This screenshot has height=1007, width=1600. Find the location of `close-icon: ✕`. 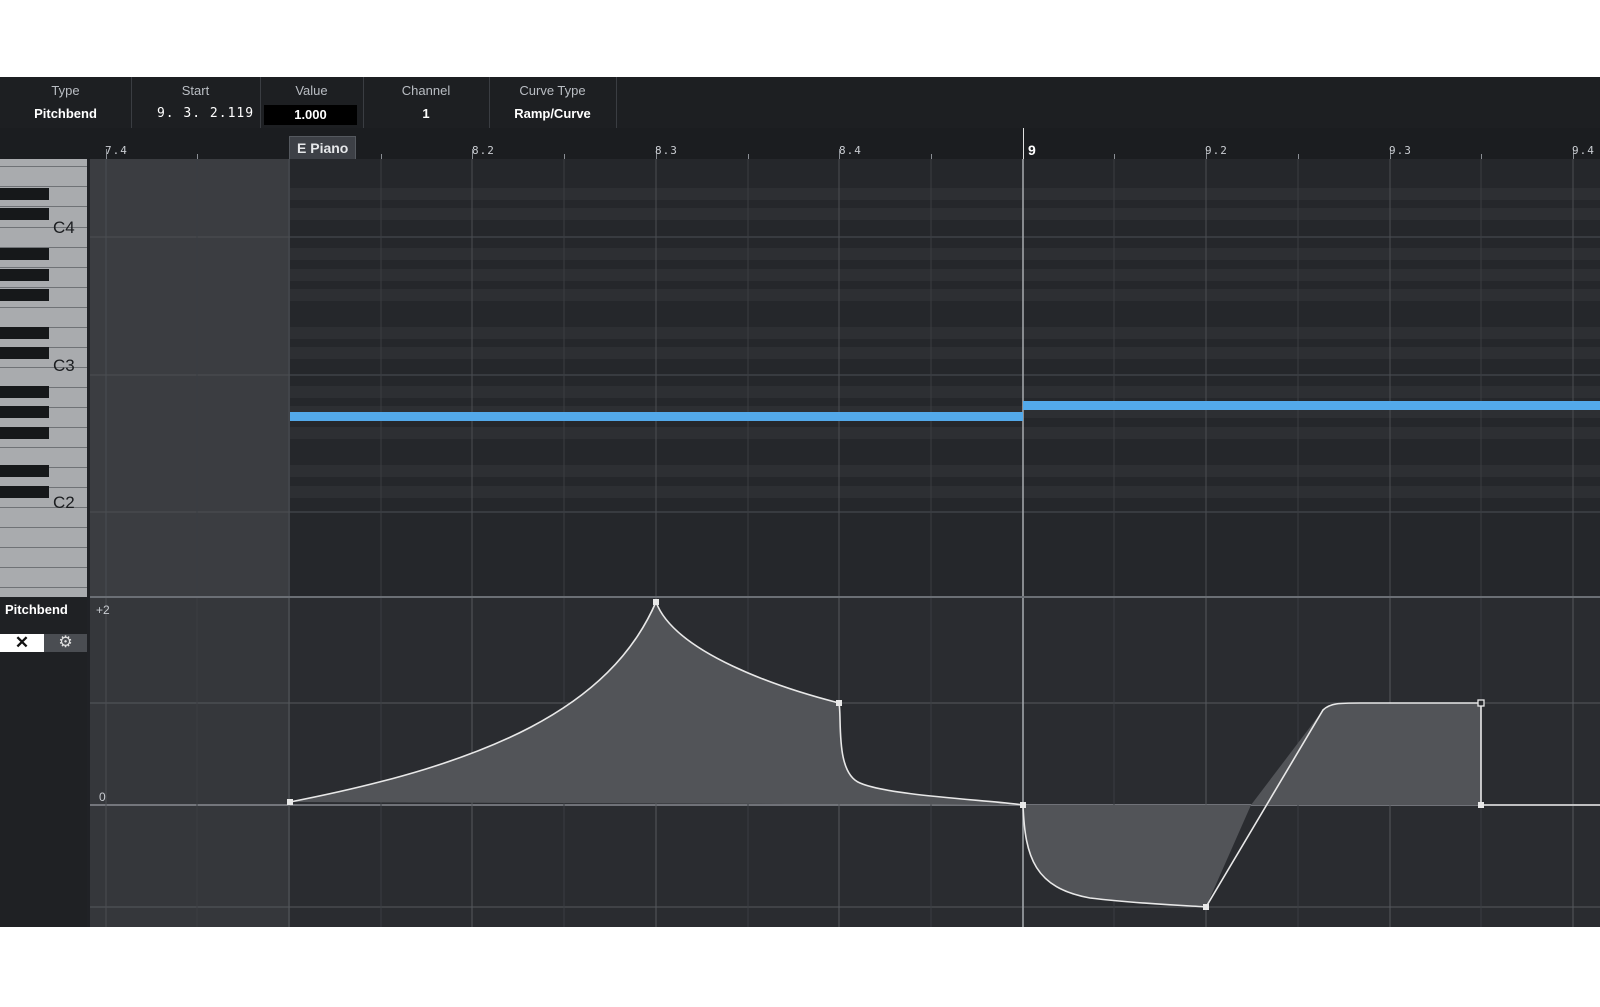

close-icon: ✕ is located at coordinates (22, 643).